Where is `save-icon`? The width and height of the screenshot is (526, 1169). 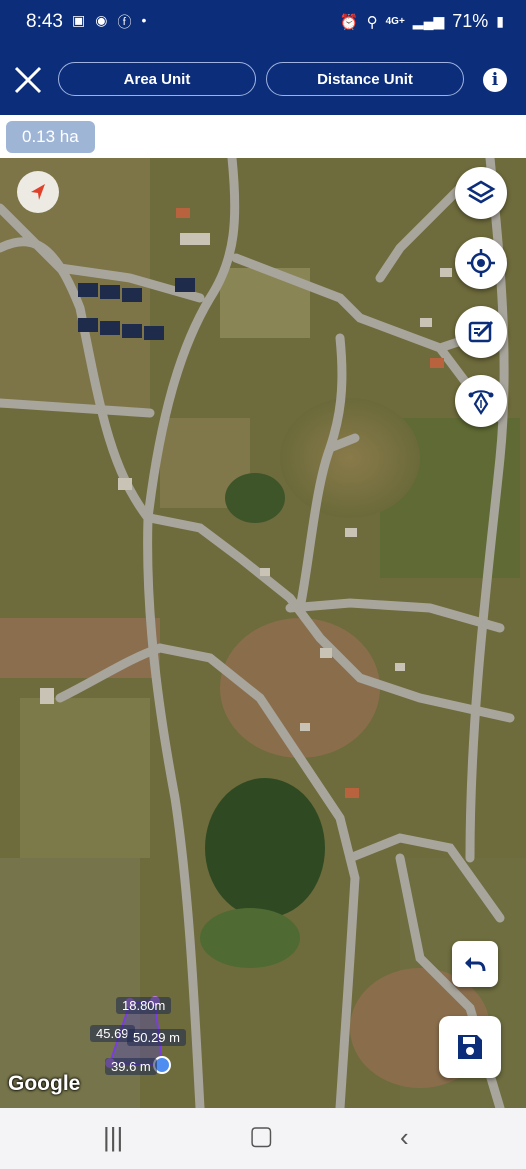
save-icon is located at coordinates (470, 1047).